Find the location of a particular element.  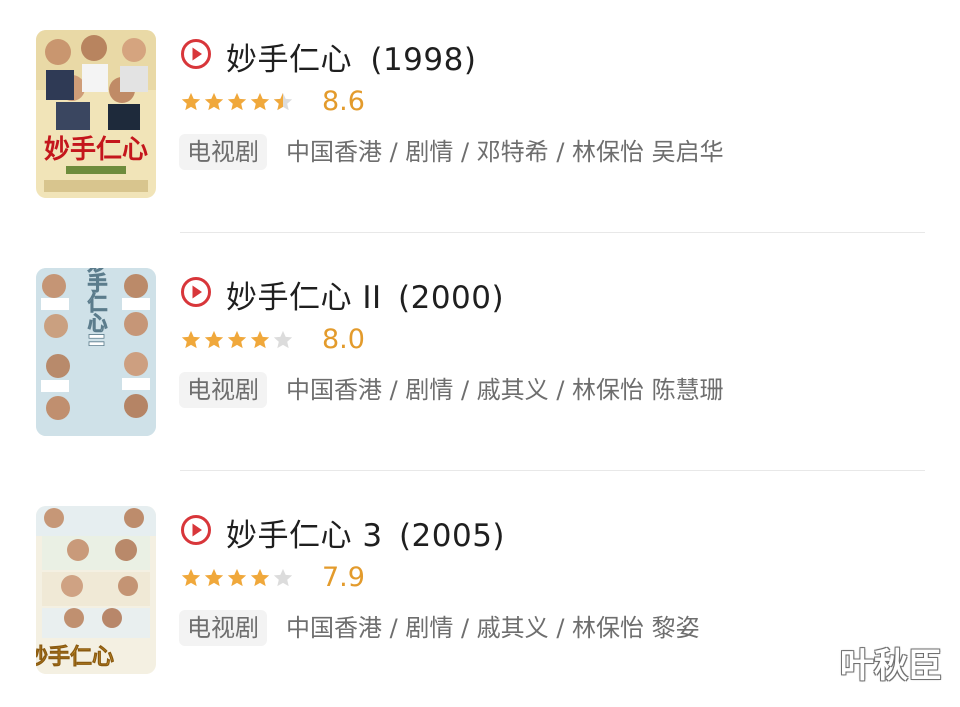

poster-caption: 妙手仁心II is located at coordinates (96, 307).